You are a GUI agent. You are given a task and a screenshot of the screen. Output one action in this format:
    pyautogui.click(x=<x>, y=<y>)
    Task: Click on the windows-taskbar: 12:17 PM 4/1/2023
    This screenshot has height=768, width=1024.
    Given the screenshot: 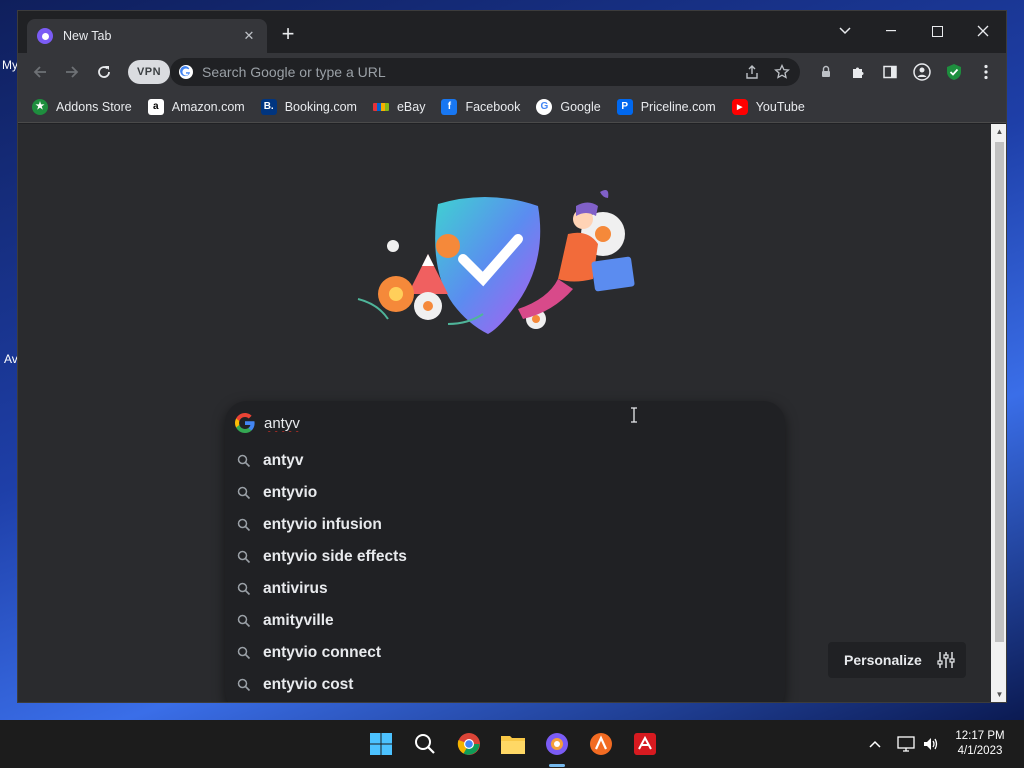 What is the action you would take?
    pyautogui.click(x=512, y=744)
    